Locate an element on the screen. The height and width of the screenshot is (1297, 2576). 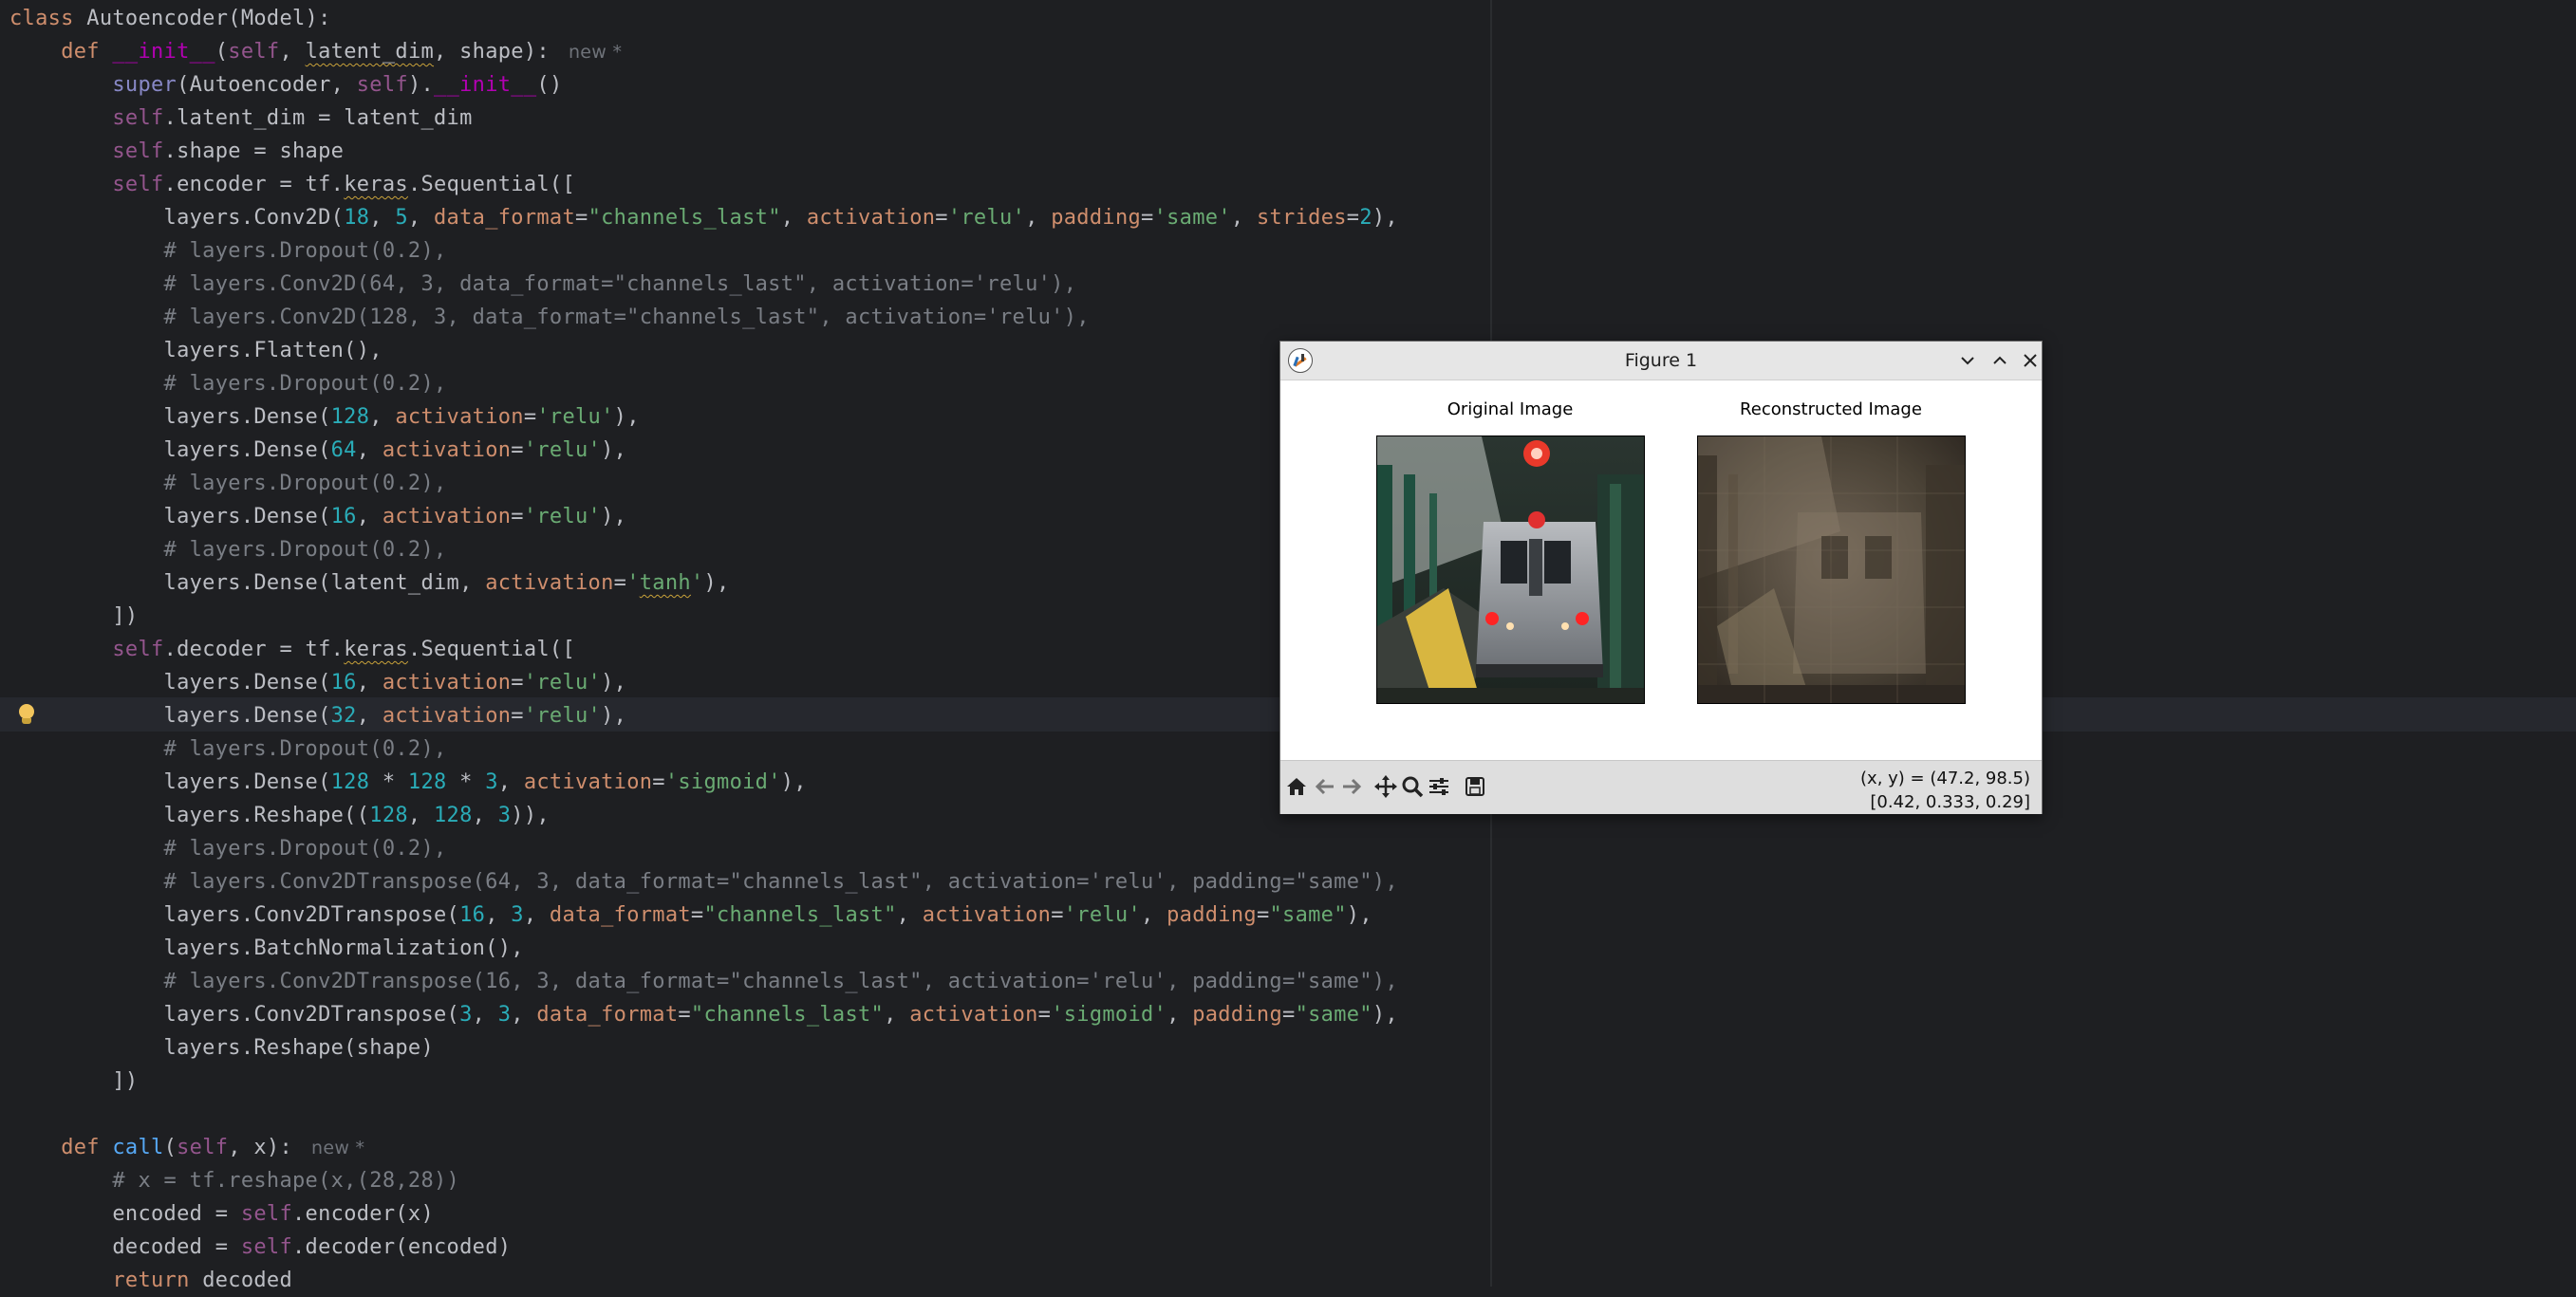
code-line-8: # layers.Dropout(0.2), is located at coordinates (305, 251).